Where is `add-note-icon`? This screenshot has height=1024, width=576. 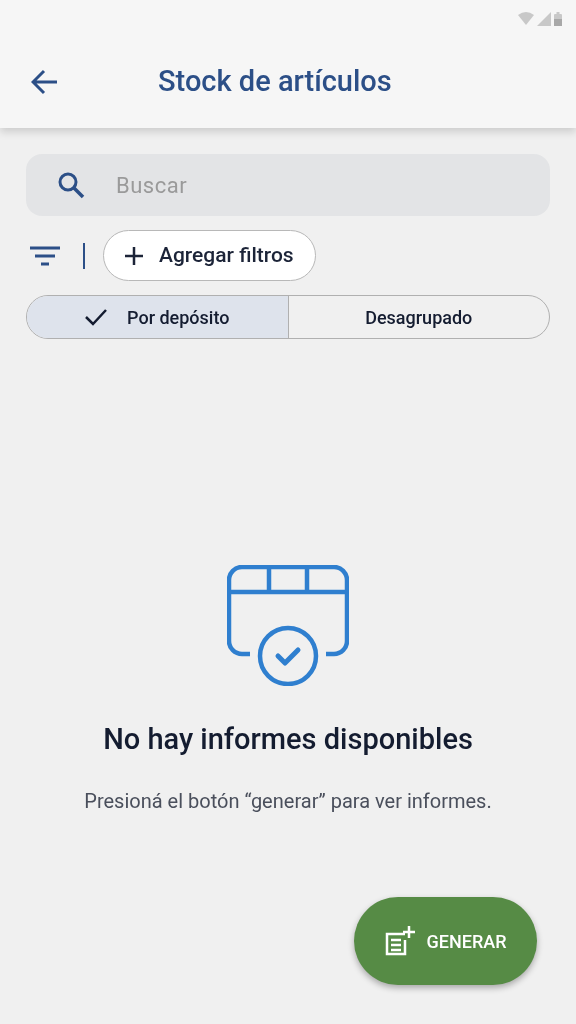
add-note-icon is located at coordinates (399, 941).